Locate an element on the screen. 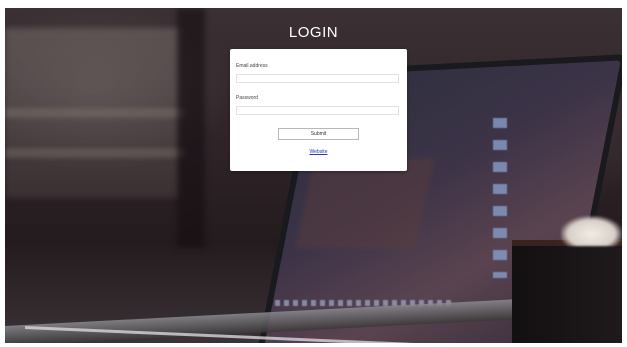 The image size is (627, 347). background-pillar is located at coordinates (191, 128).